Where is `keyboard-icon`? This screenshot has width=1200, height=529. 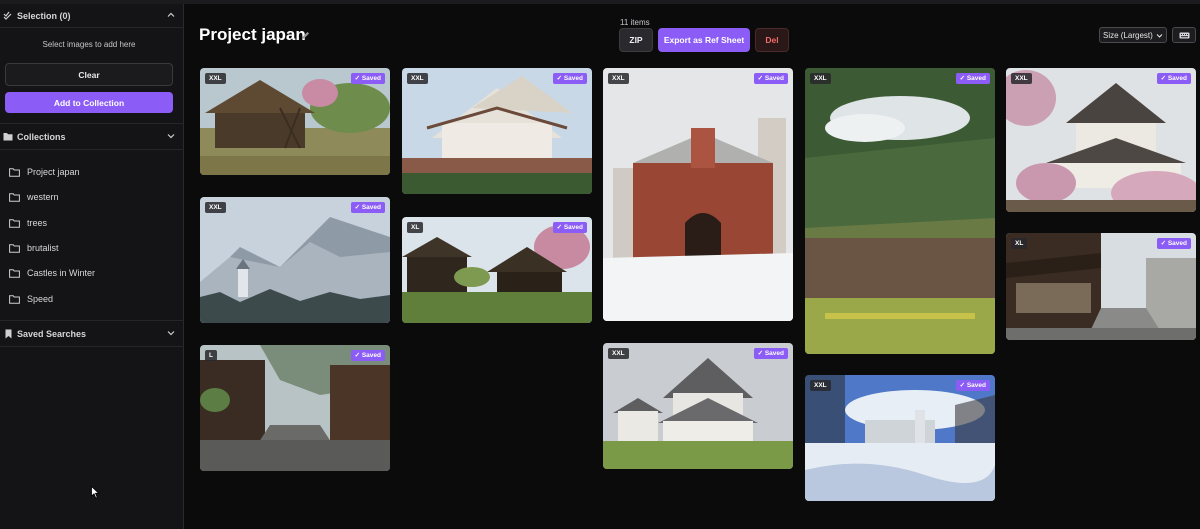 keyboard-icon is located at coordinates (1184, 35).